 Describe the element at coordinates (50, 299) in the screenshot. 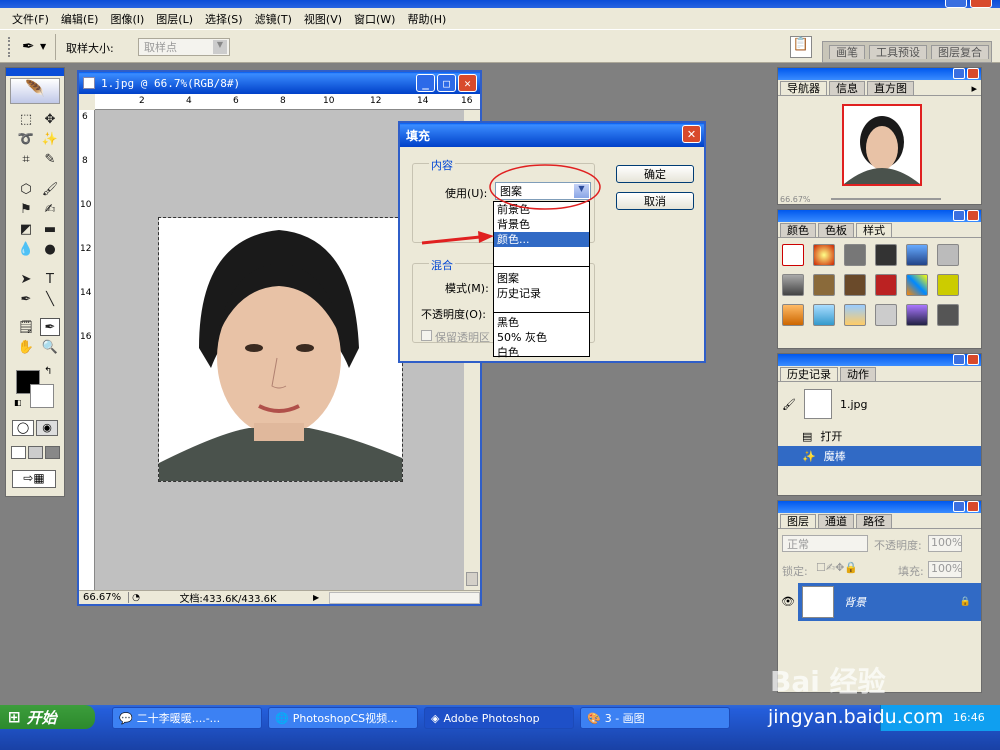

I see `line-tool-icon: ╲` at that location.